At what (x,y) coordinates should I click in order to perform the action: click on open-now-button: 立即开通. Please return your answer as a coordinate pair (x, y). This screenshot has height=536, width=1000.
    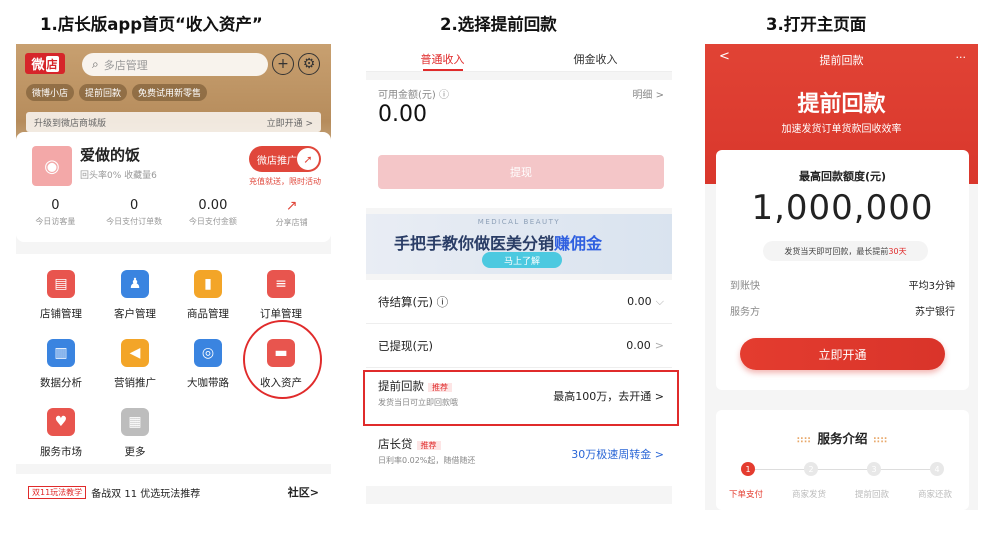
    Looking at the image, I should click on (842, 354).